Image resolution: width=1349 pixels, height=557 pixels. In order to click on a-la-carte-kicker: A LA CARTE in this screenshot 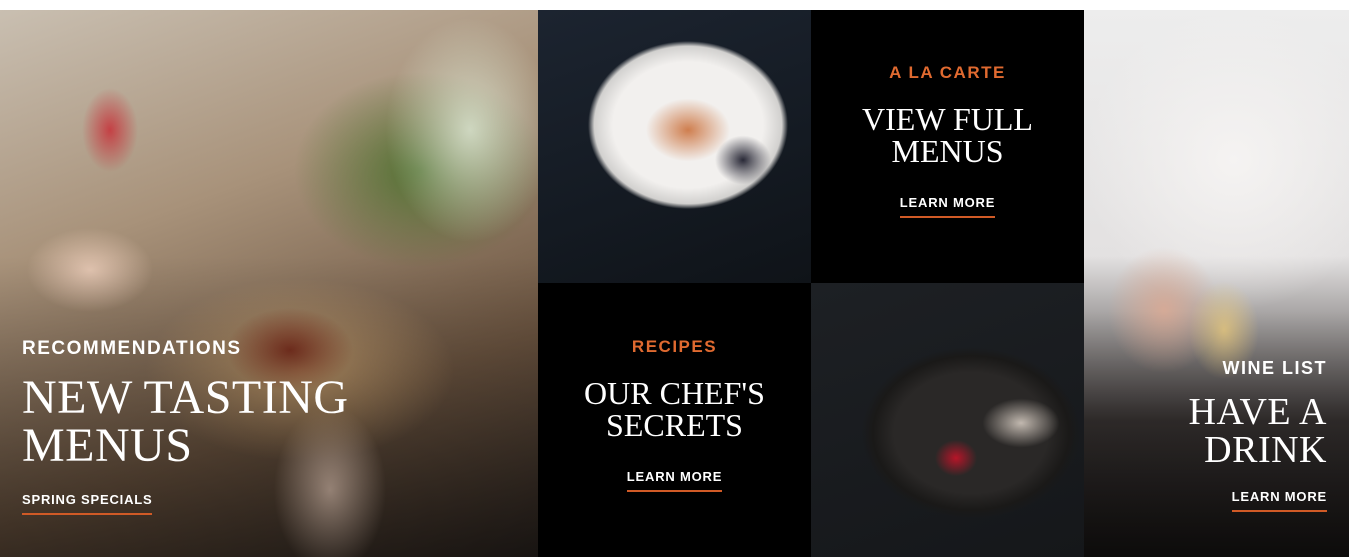, I will do `click(947, 72)`.